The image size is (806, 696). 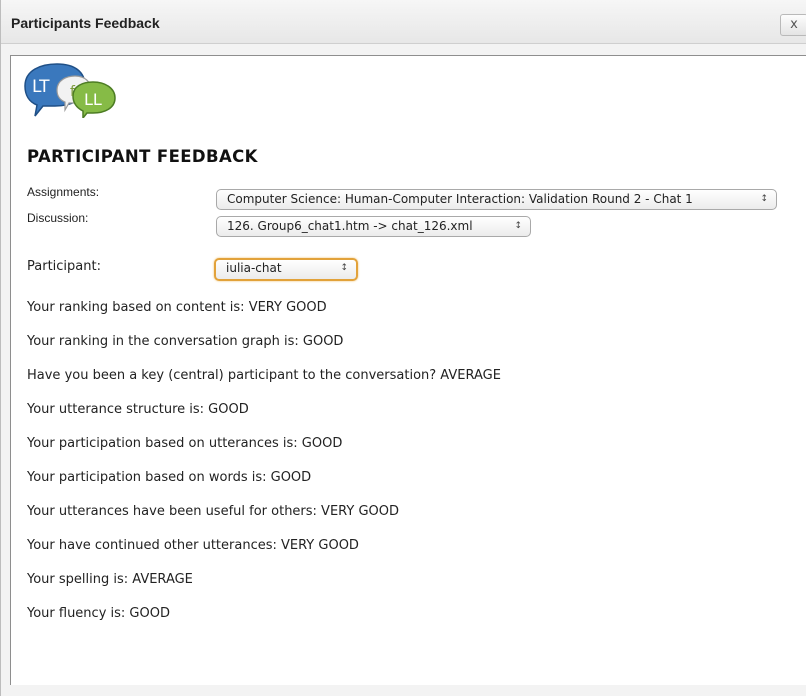 I want to click on logo-letters-ll: LL, so click(x=93, y=99).